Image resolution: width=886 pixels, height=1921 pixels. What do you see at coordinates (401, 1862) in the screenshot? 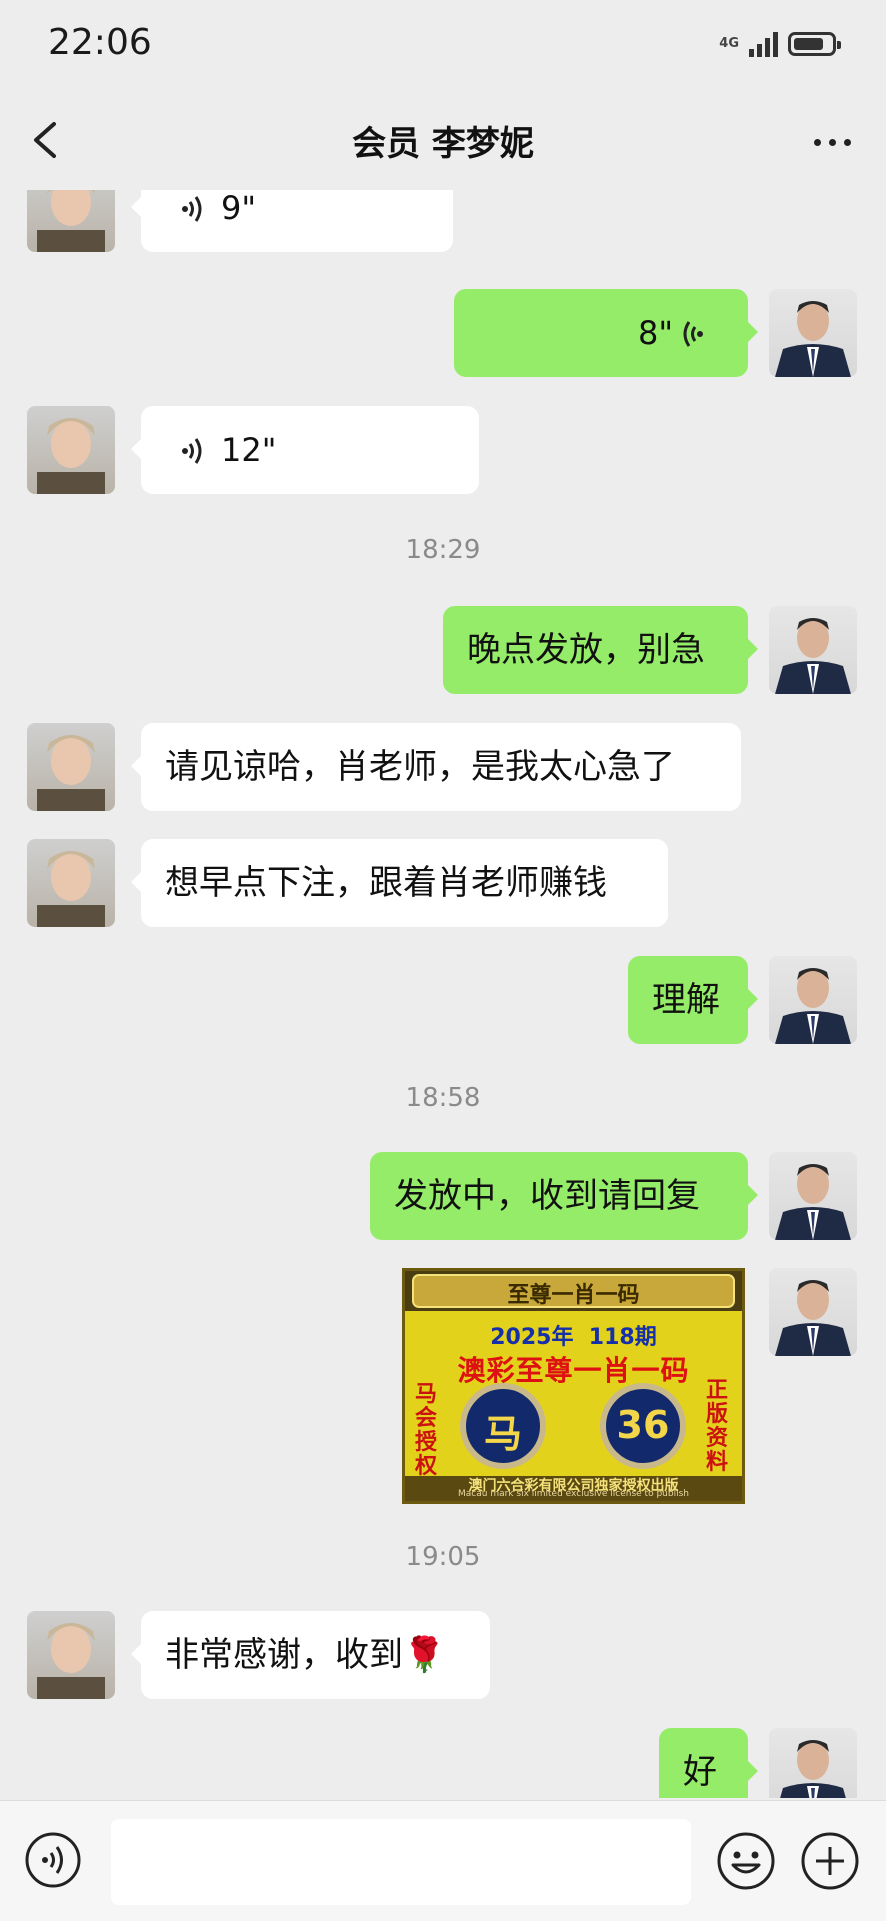
I see `message-input` at bounding box center [401, 1862].